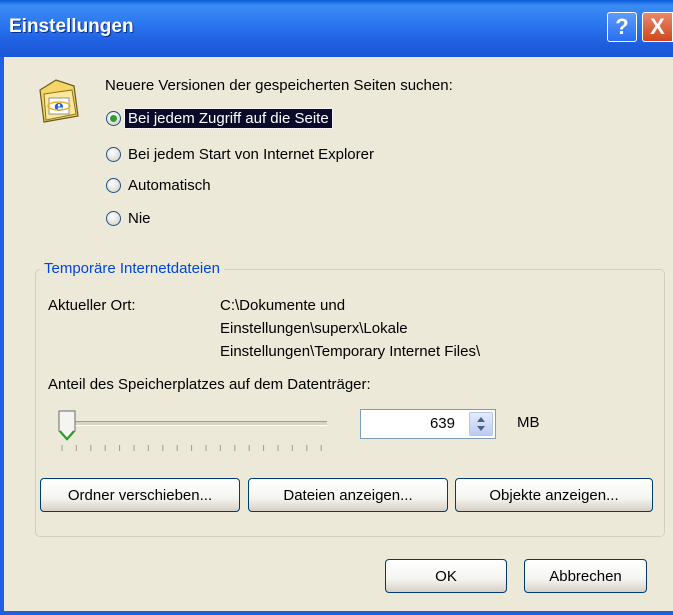  What do you see at coordinates (195, 423) in the screenshot?
I see `disk-space-slider-track` at bounding box center [195, 423].